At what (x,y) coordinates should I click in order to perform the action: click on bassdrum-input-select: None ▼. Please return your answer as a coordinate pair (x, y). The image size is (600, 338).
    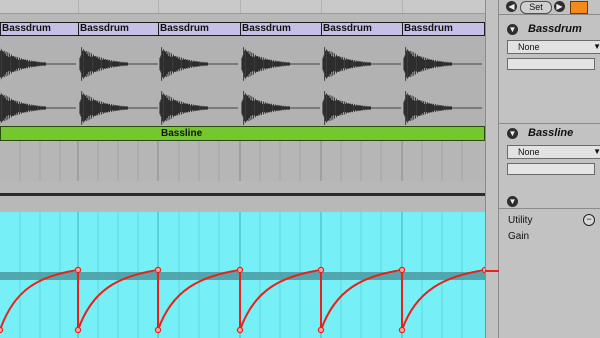
    Looking at the image, I should click on (553, 47).